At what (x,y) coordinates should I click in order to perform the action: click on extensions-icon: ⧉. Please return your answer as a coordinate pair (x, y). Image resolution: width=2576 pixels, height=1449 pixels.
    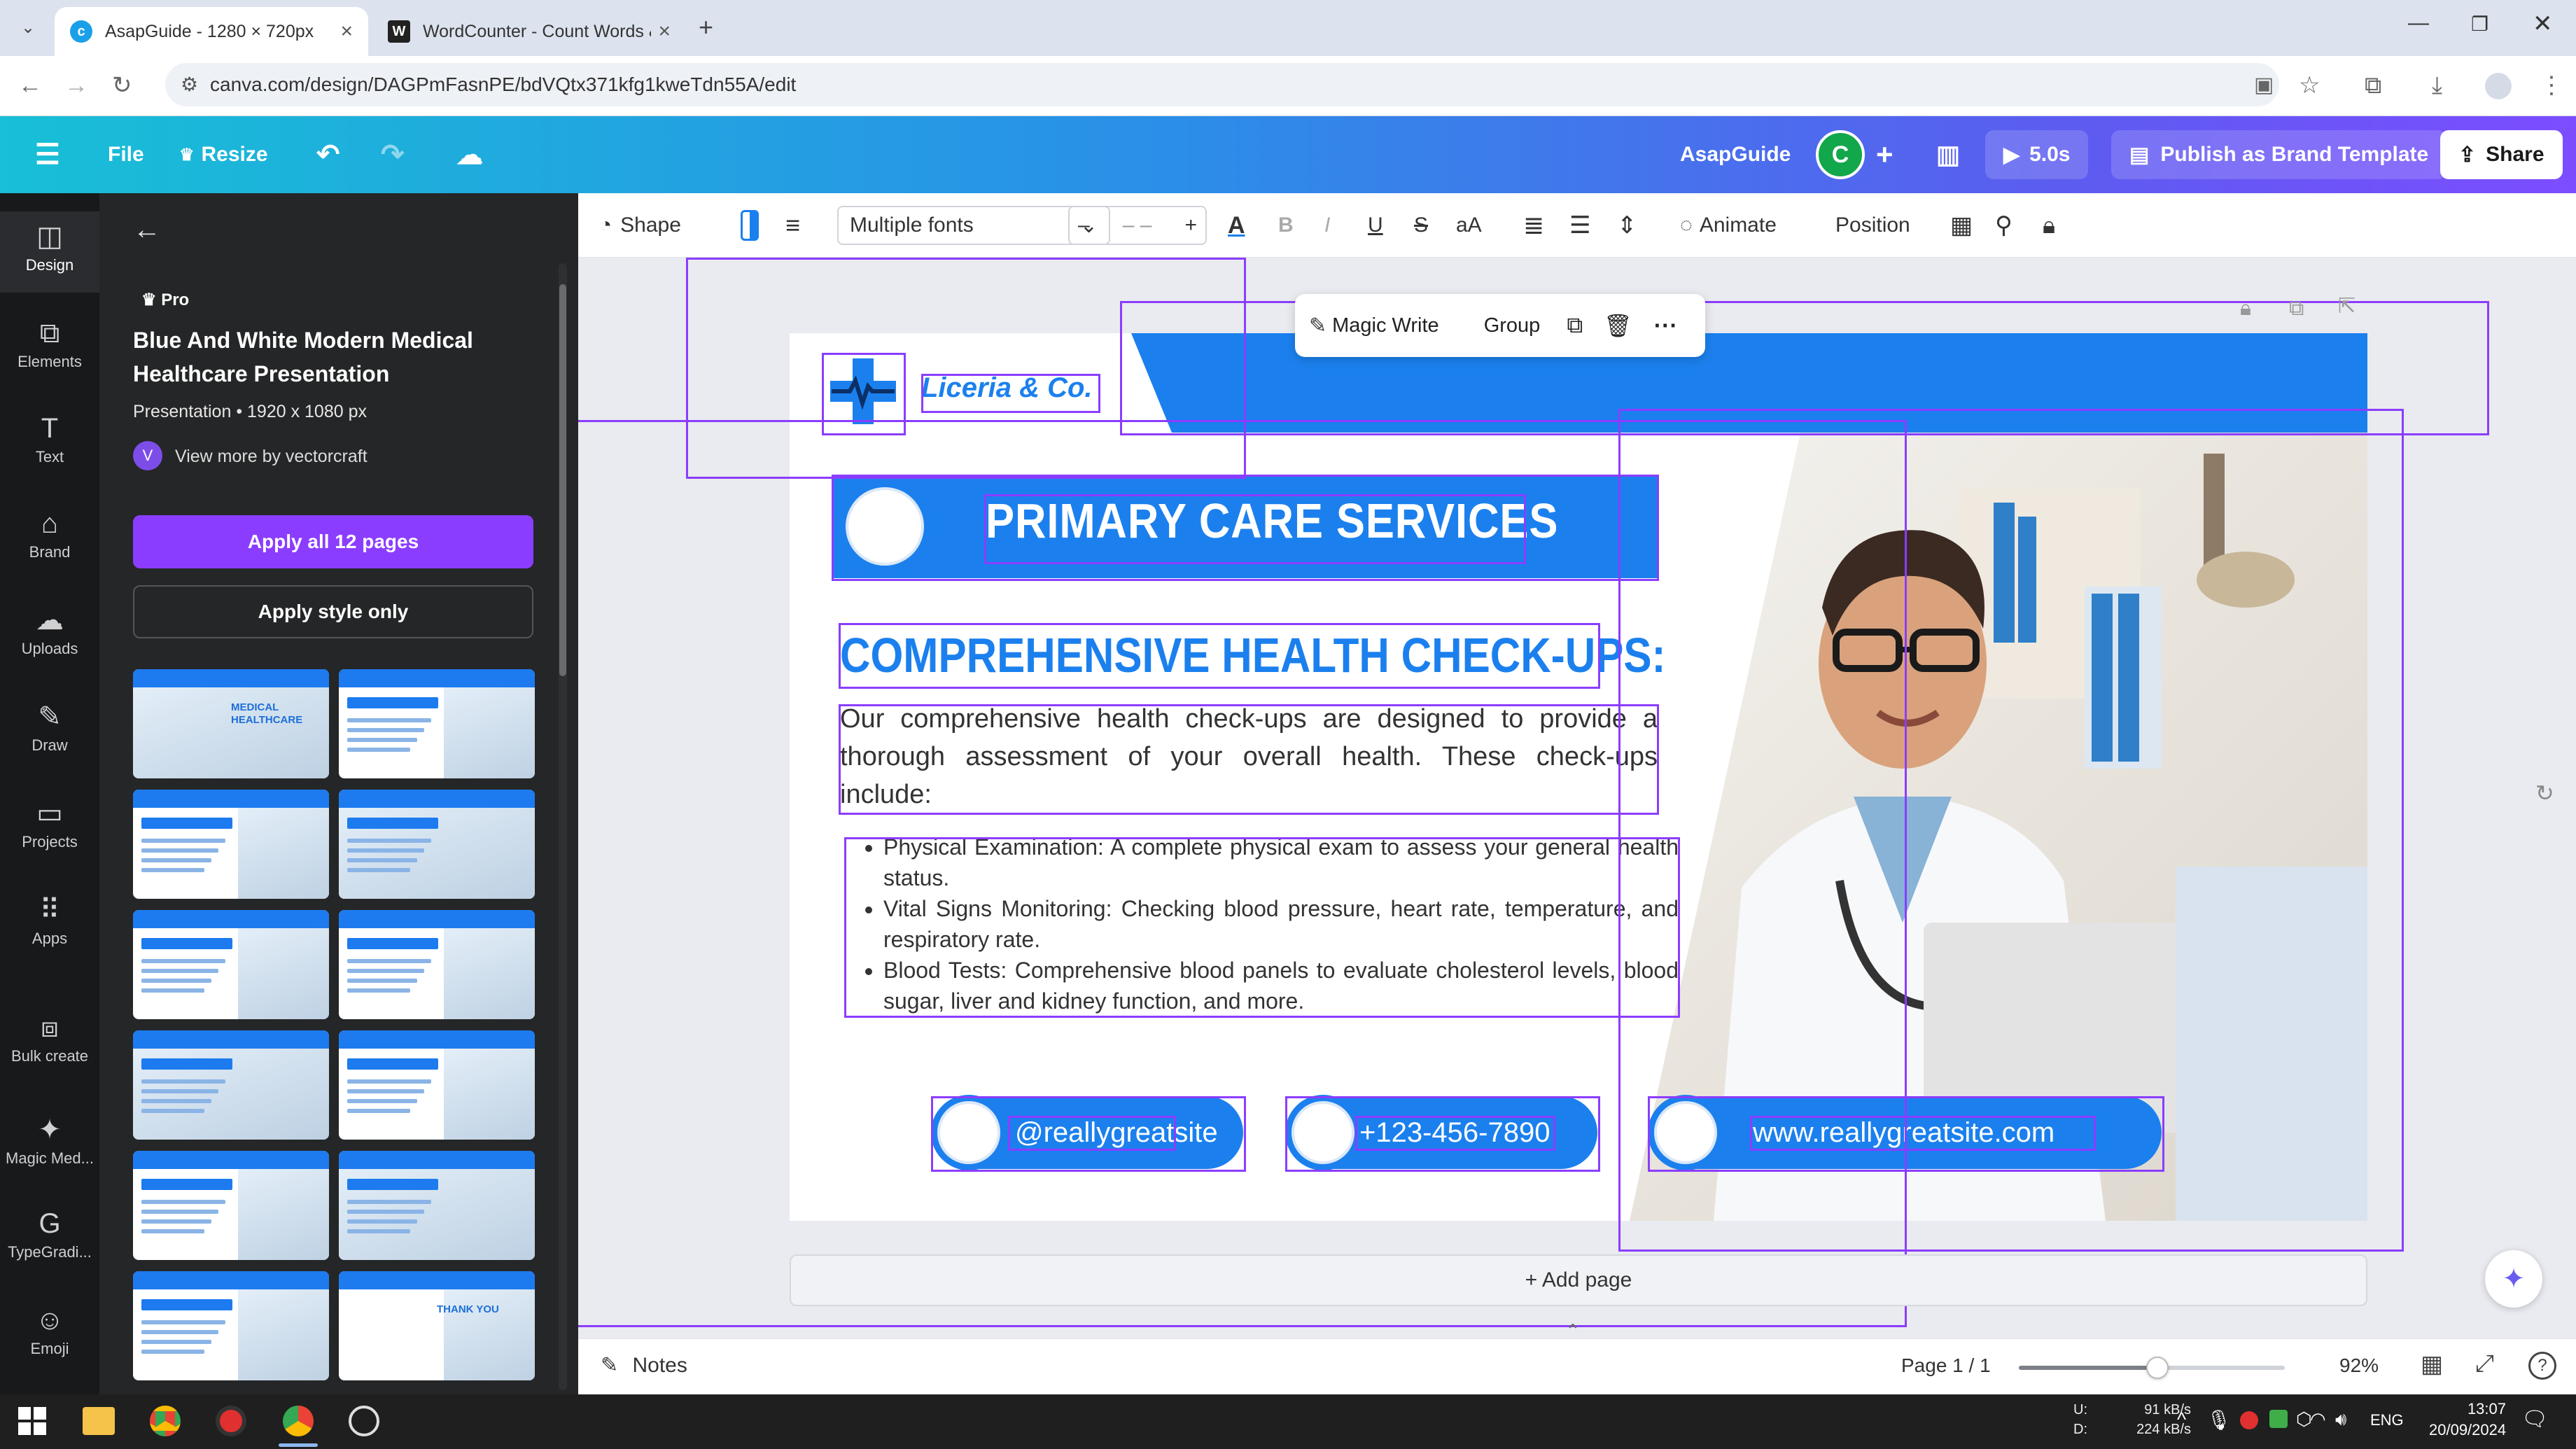
    Looking at the image, I should click on (2373, 85).